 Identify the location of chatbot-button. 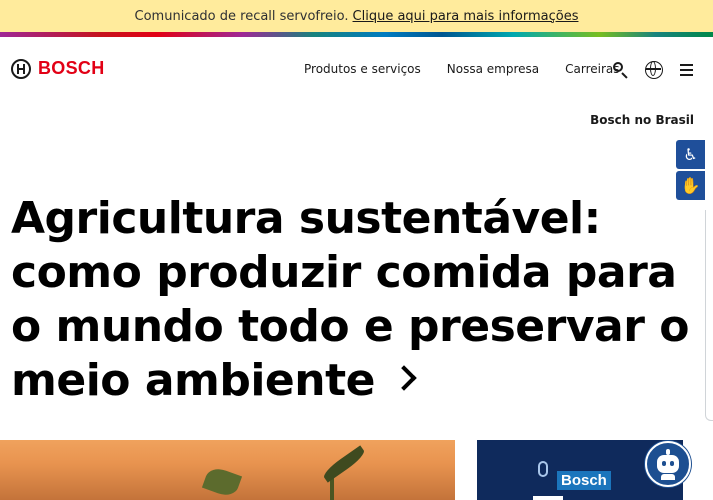
(668, 464).